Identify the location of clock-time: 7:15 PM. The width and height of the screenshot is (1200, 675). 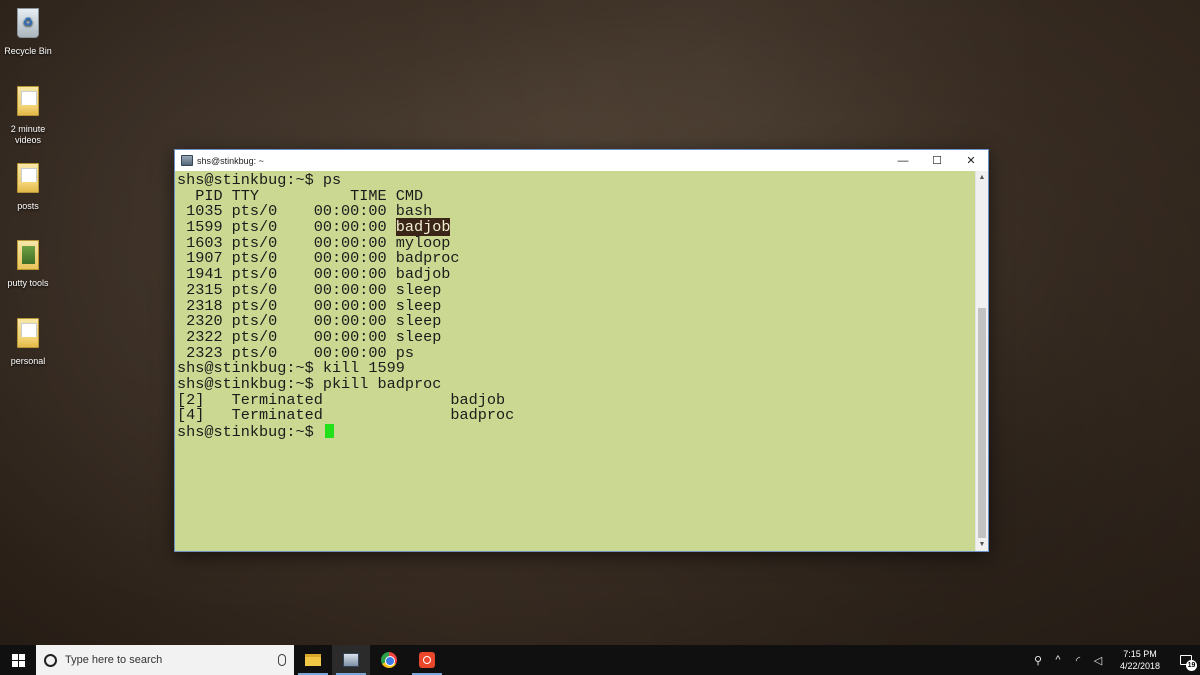
(1140, 654).